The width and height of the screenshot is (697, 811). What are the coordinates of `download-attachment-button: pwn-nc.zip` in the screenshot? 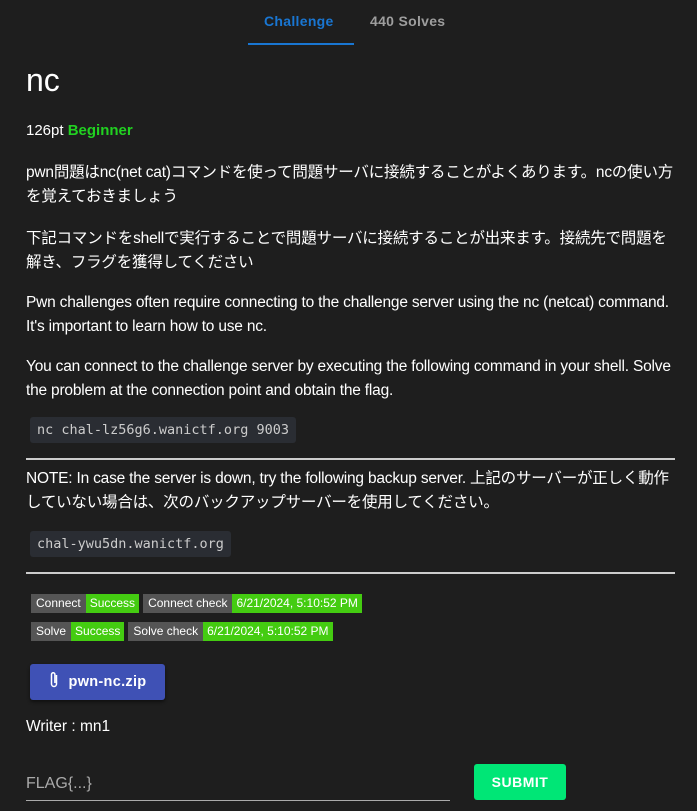 It's located at (97, 682).